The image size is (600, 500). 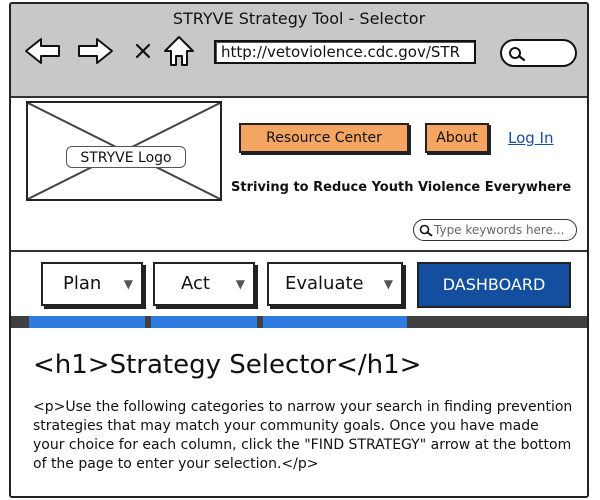 I want to click on stop-button, so click(x=143, y=51).